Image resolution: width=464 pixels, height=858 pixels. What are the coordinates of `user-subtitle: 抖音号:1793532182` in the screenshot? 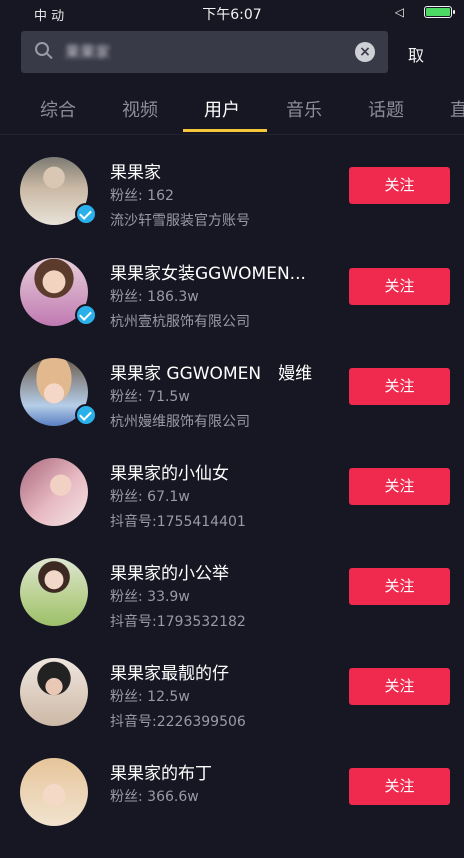 It's located at (178, 622).